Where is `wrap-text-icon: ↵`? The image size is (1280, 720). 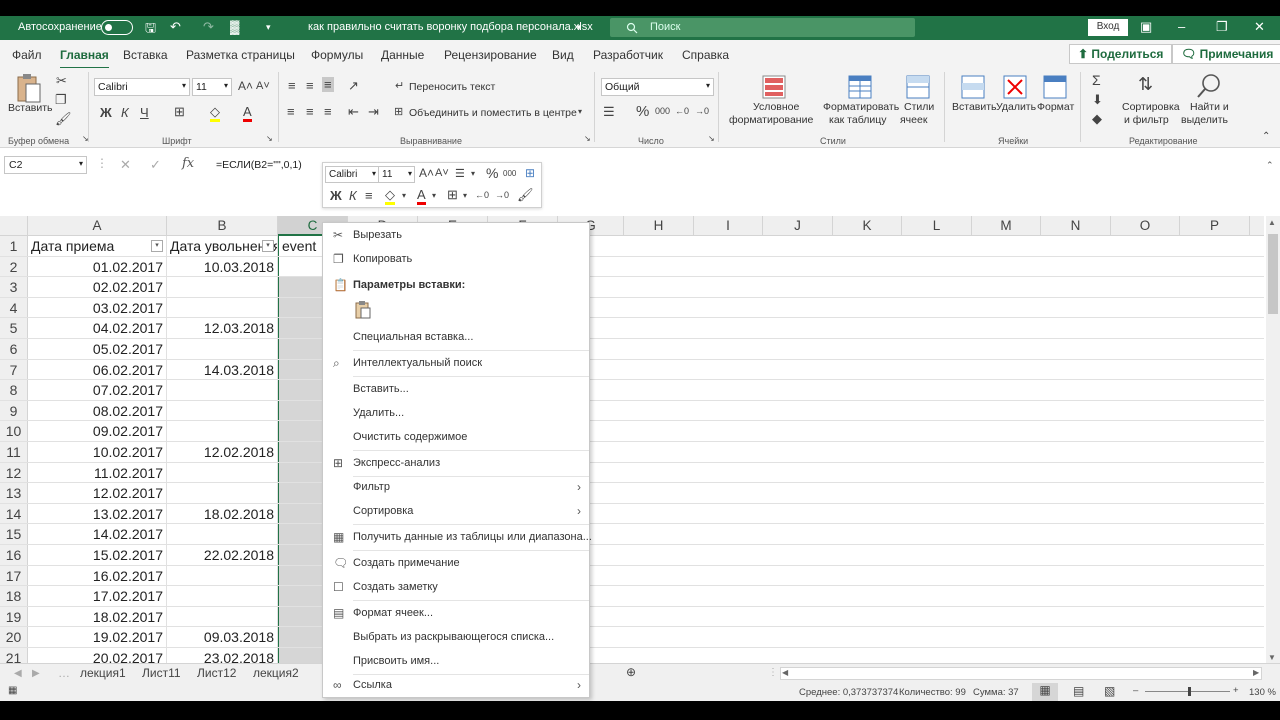
wrap-text-icon: ↵ is located at coordinates (399, 85).